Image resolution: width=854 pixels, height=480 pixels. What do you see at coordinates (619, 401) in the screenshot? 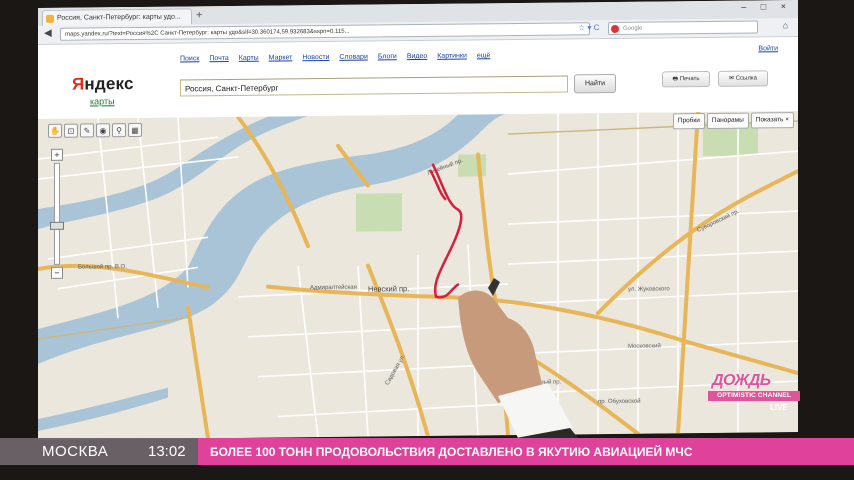
I see `street-label: пр. Обуховской` at bounding box center [619, 401].